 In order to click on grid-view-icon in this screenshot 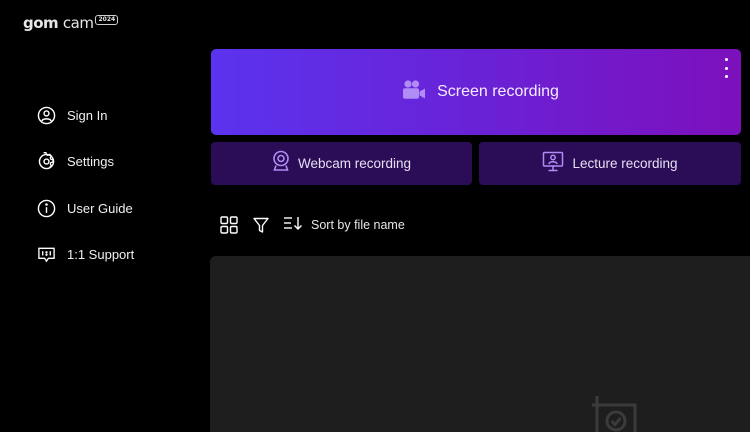, I will do `click(229, 225)`.